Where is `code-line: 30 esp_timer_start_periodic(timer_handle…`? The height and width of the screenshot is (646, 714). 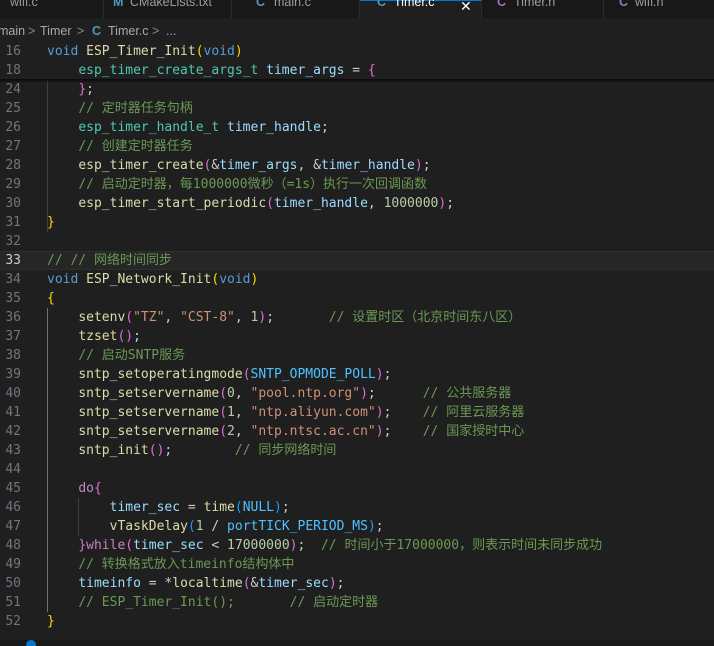
code-line: 30 esp_timer_start_periodic(timer_handle… is located at coordinates (357, 203).